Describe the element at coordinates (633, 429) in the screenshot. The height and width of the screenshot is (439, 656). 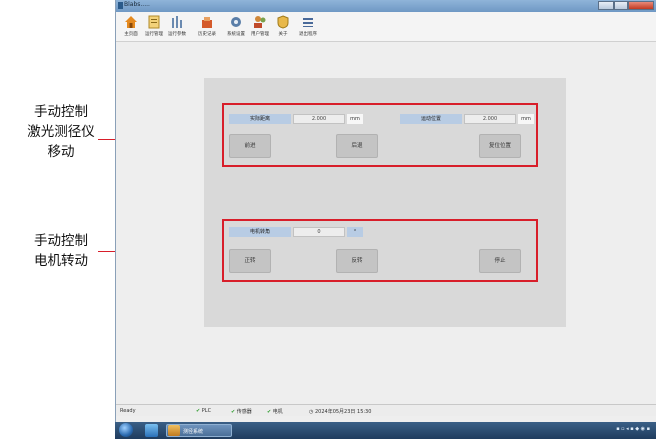
I see `system-tray: ▪ ▫ ◂ ▪ ◆ ◉ ▪` at that location.